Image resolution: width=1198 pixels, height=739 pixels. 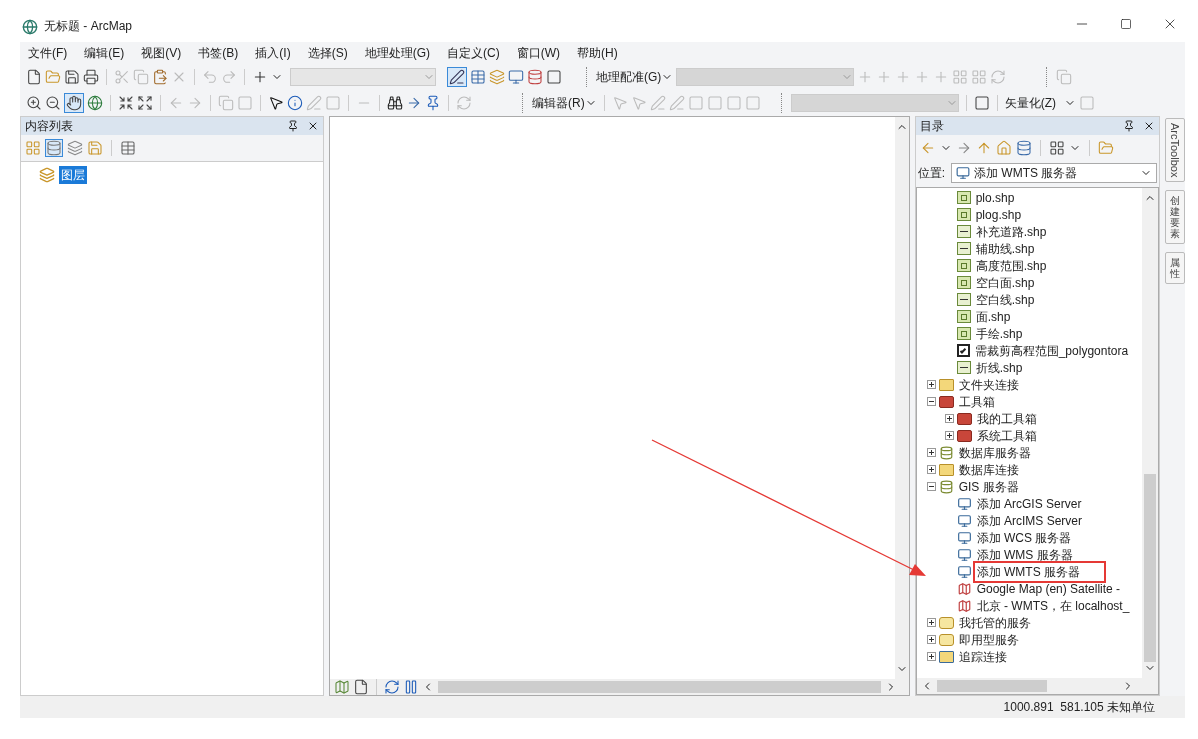 What do you see at coordinates (260, 77) in the screenshot?
I see `add-data-icon` at bounding box center [260, 77].